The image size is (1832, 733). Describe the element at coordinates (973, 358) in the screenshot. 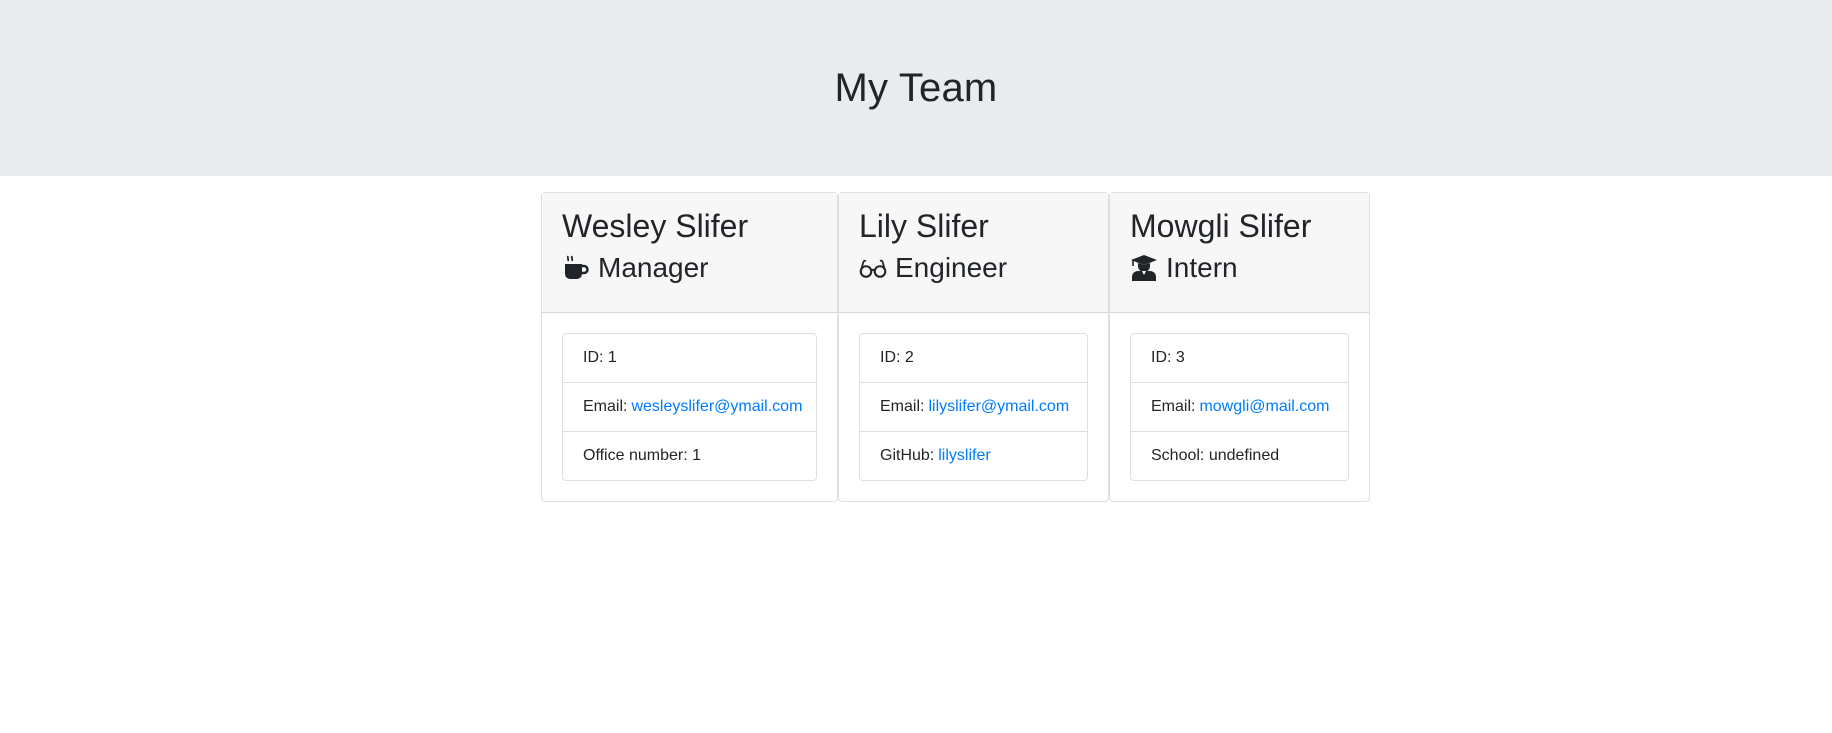

I see `id-item: ID: 2` at that location.